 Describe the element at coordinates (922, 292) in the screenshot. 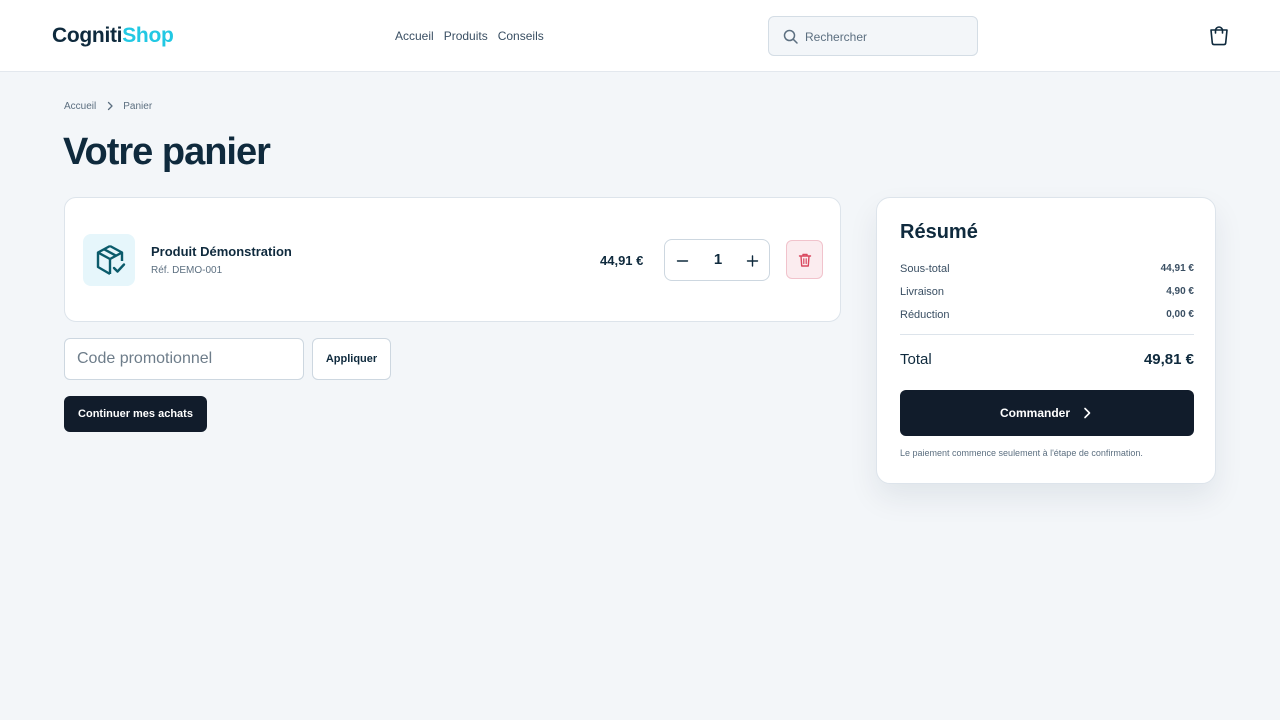

I see `summary-label: Livraison` at that location.